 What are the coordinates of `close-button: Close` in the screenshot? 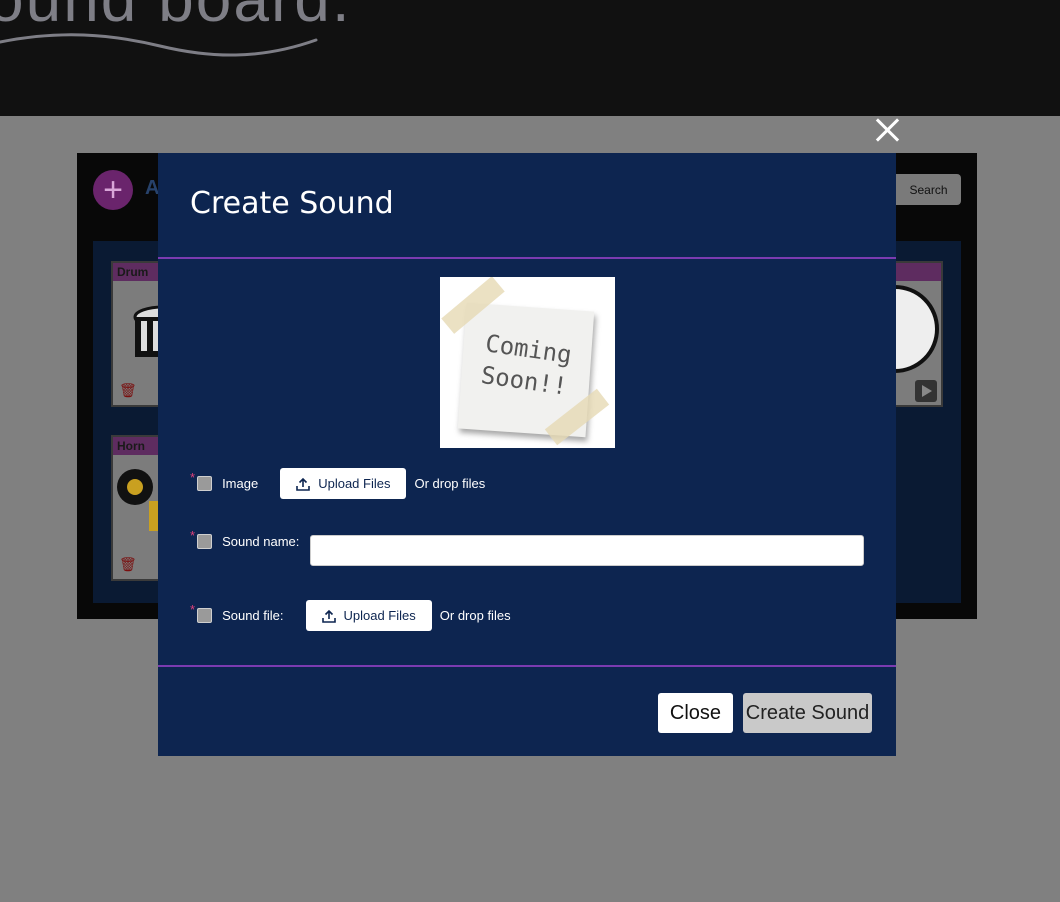 It's located at (695, 713).